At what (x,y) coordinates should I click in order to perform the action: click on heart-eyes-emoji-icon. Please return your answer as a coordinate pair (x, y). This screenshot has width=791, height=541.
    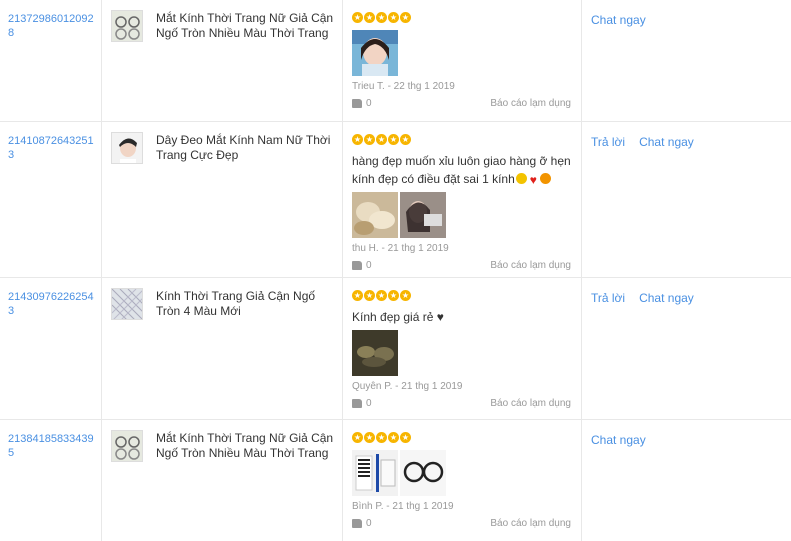
    Looking at the image, I should click on (545, 178).